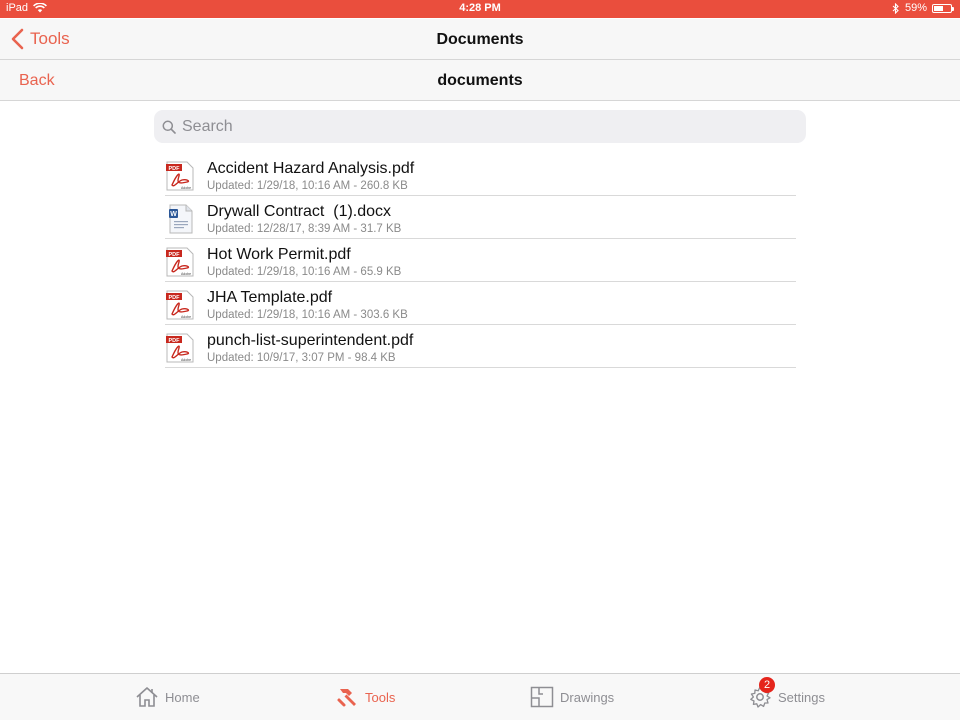 This screenshot has height=720, width=960. I want to click on file-name: Hot Work Permit.pdf, so click(279, 254).